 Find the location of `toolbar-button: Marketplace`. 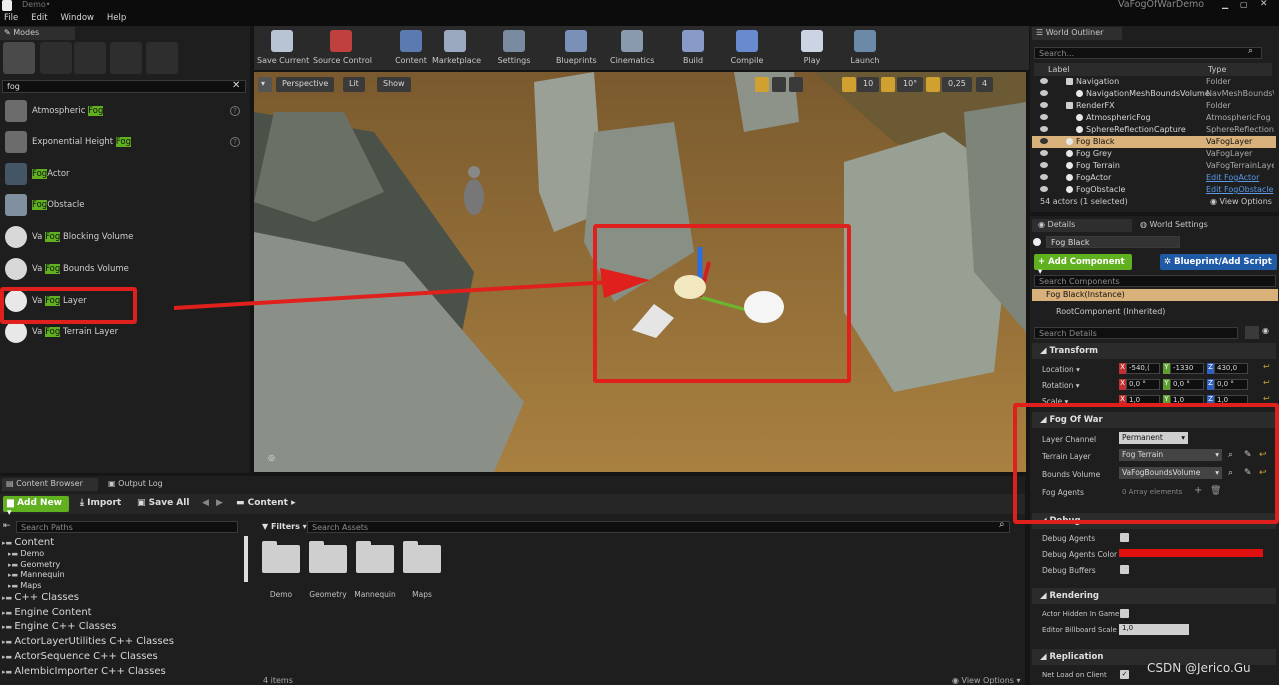

toolbar-button: Marketplace is located at coordinates (456, 48).